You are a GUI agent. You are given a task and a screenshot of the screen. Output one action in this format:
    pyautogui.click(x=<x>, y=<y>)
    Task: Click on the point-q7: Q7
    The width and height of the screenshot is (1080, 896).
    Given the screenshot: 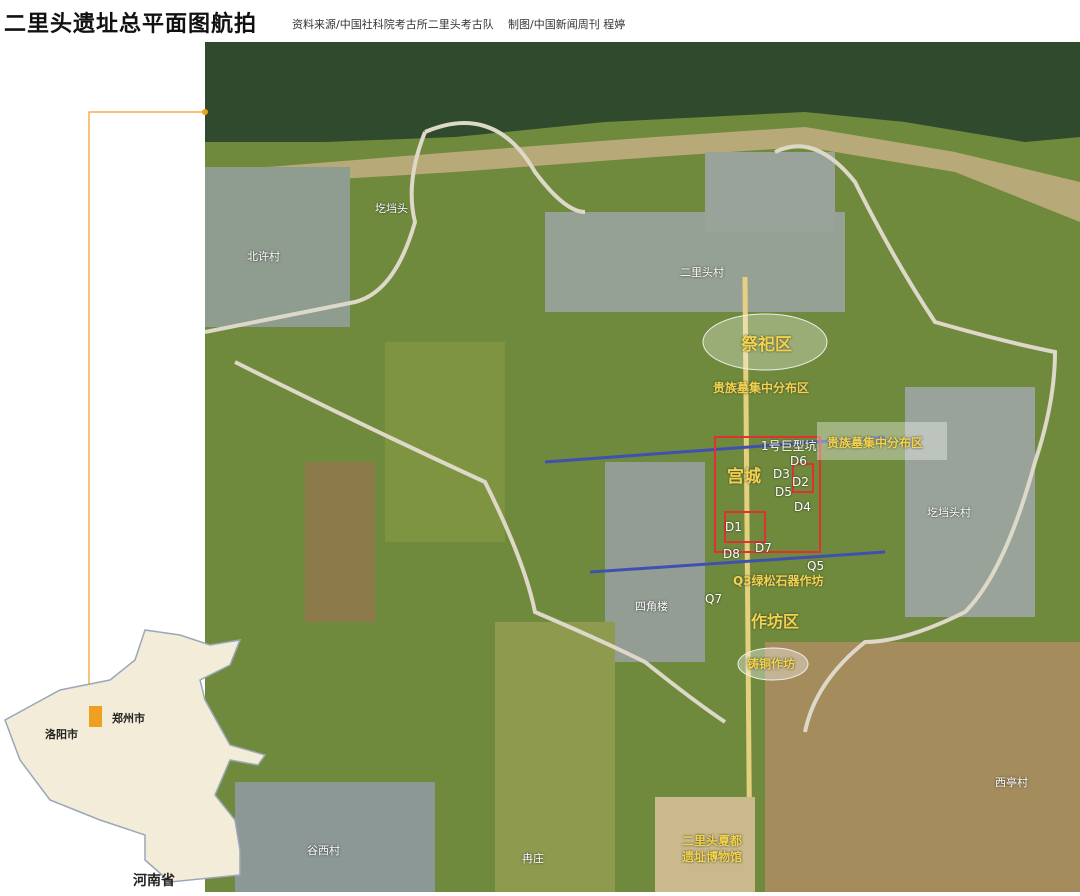 What is the action you would take?
    pyautogui.click(x=714, y=599)
    